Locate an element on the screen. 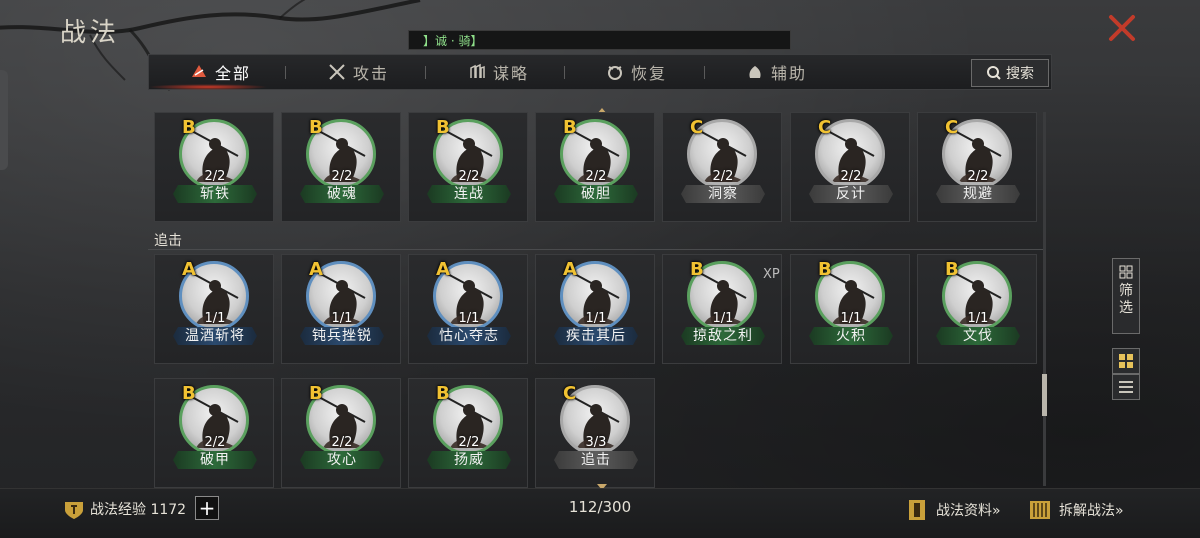  disassemble-skill-link: 拆解战法» is located at coordinates (1075, 510).